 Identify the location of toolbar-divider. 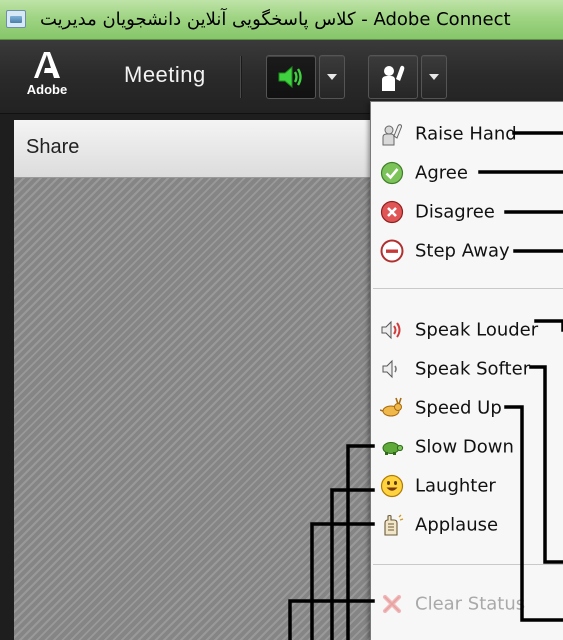
(241, 77).